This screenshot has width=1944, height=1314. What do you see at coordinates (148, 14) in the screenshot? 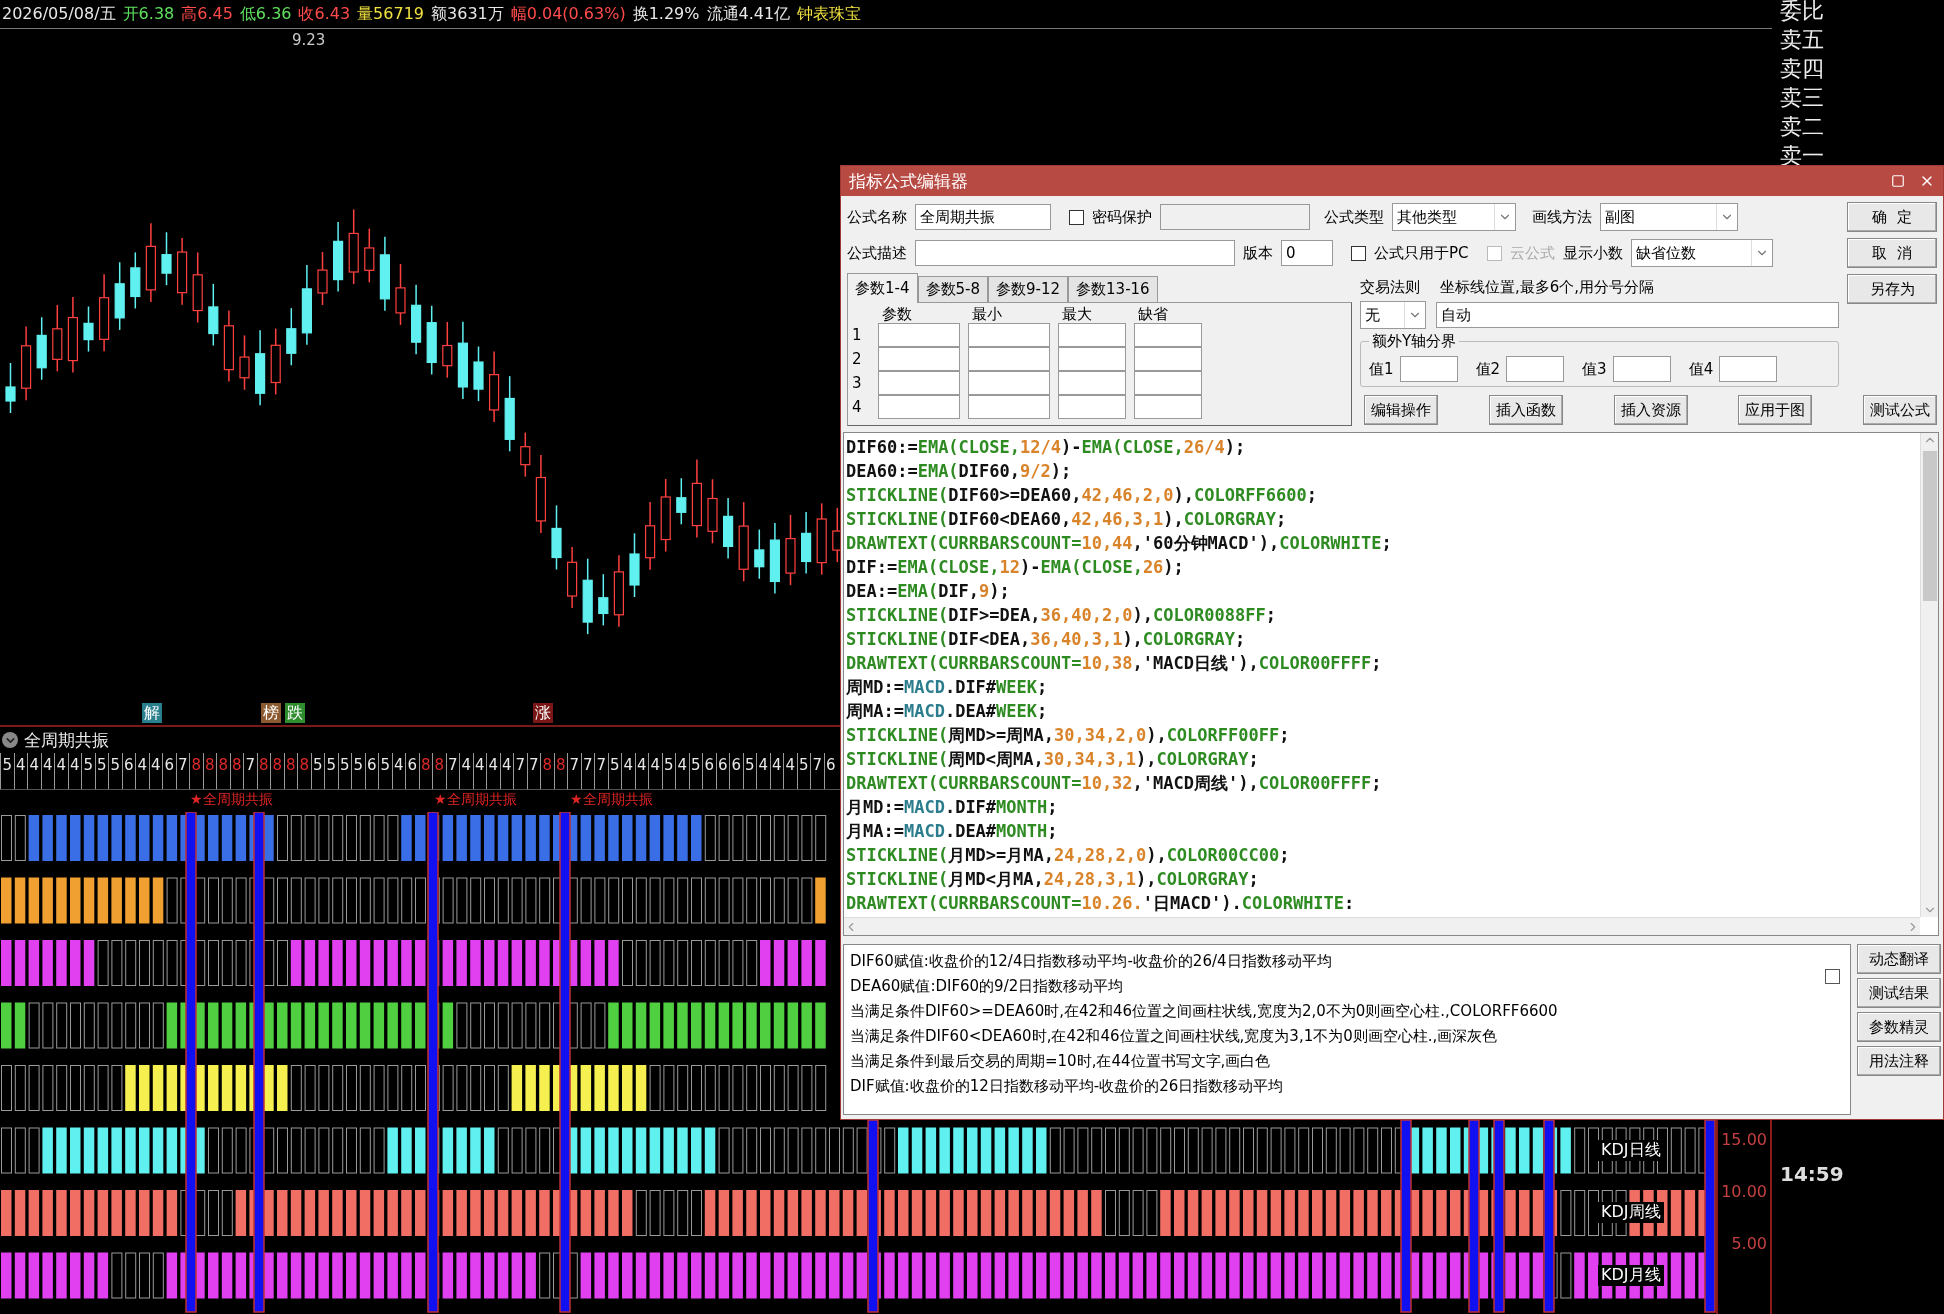
I see `quote-text: 开6.38` at bounding box center [148, 14].